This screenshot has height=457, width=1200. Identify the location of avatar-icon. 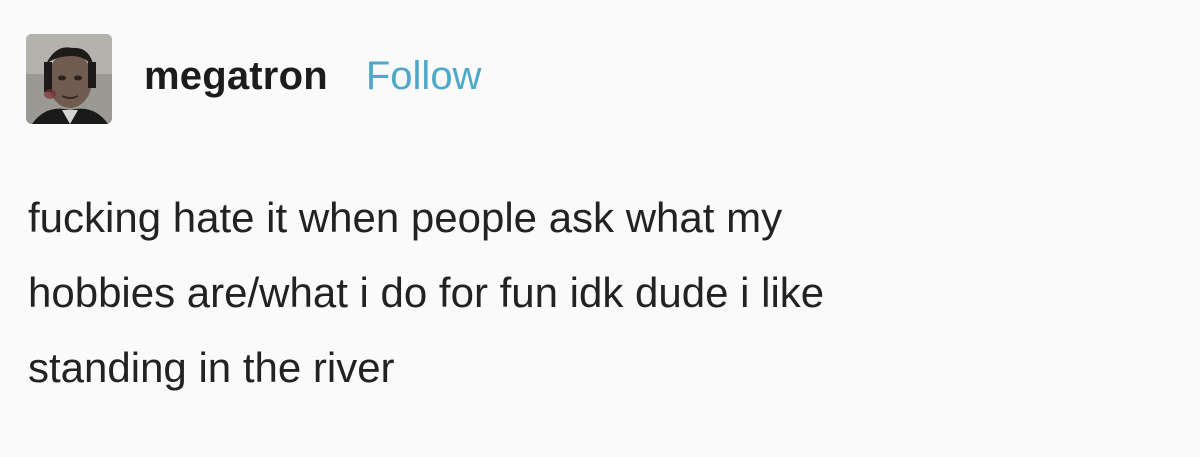
(69, 79).